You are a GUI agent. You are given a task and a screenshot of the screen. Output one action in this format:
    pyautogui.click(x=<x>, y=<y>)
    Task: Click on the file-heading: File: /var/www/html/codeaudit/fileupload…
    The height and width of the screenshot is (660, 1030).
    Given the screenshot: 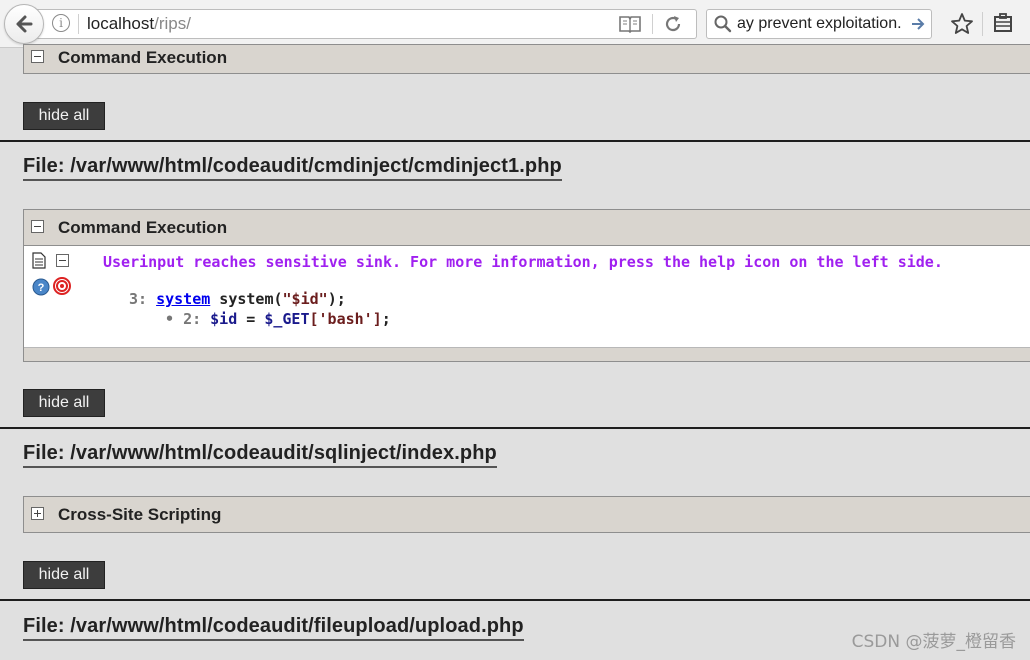 What is the action you would take?
    pyautogui.click(x=273, y=627)
    